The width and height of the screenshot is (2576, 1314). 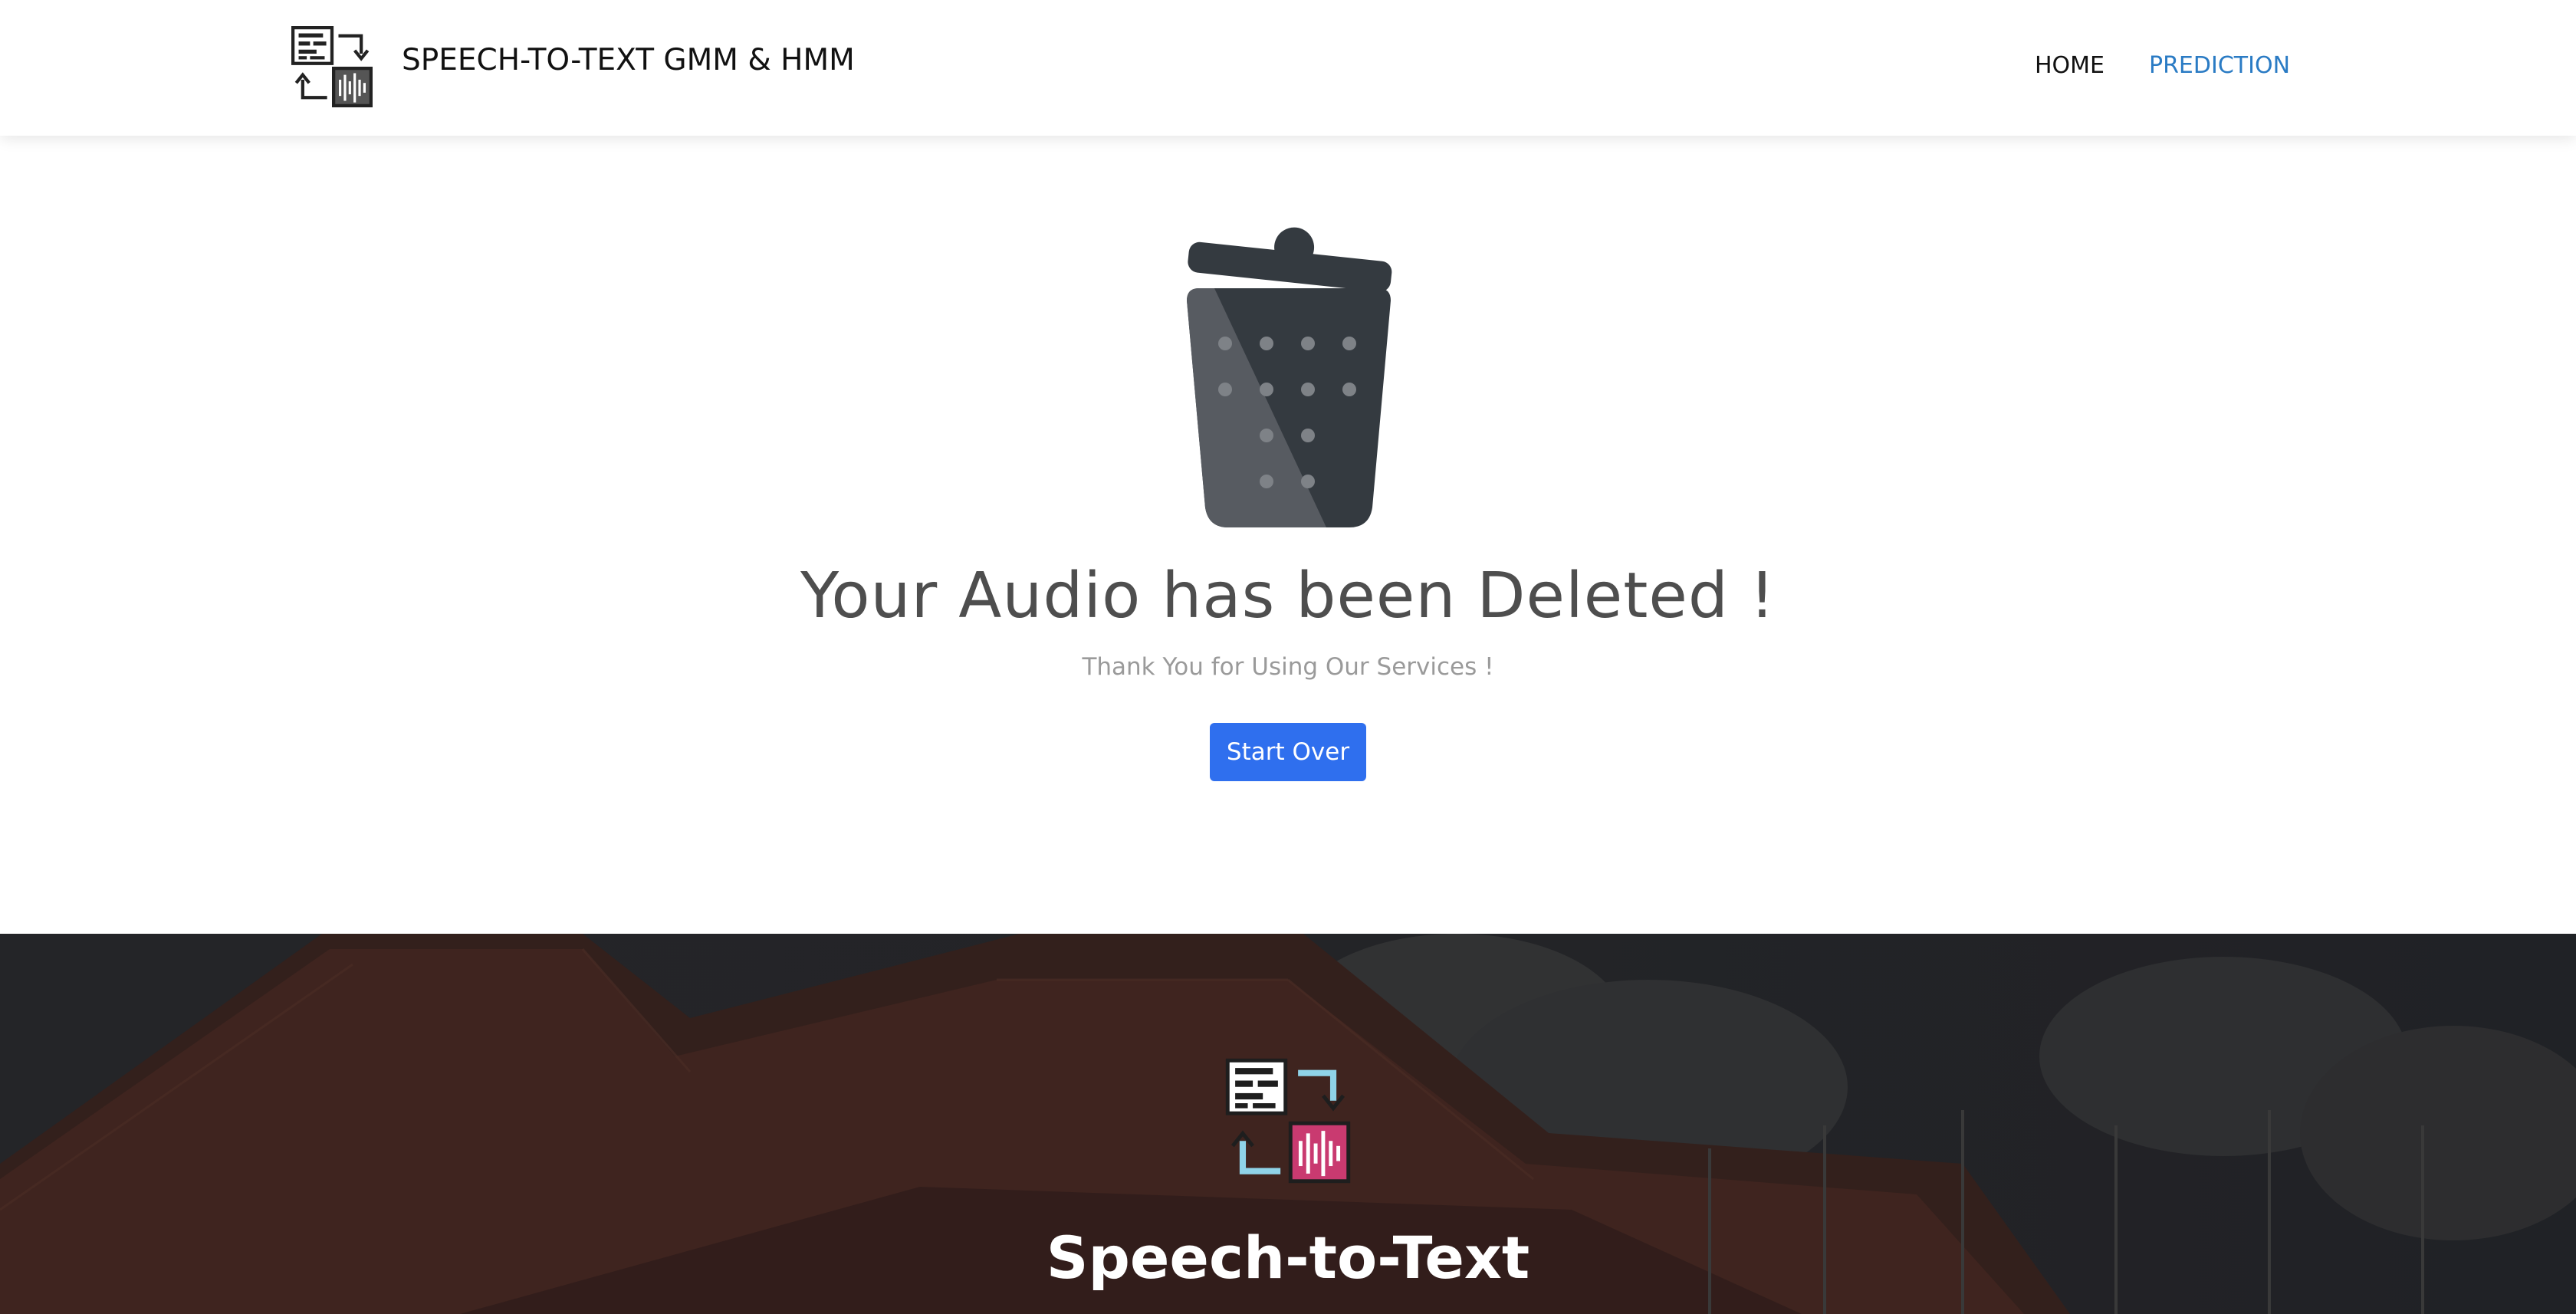 I want to click on nav-link-prediction: PREDICTION, so click(x=2219, y=65).